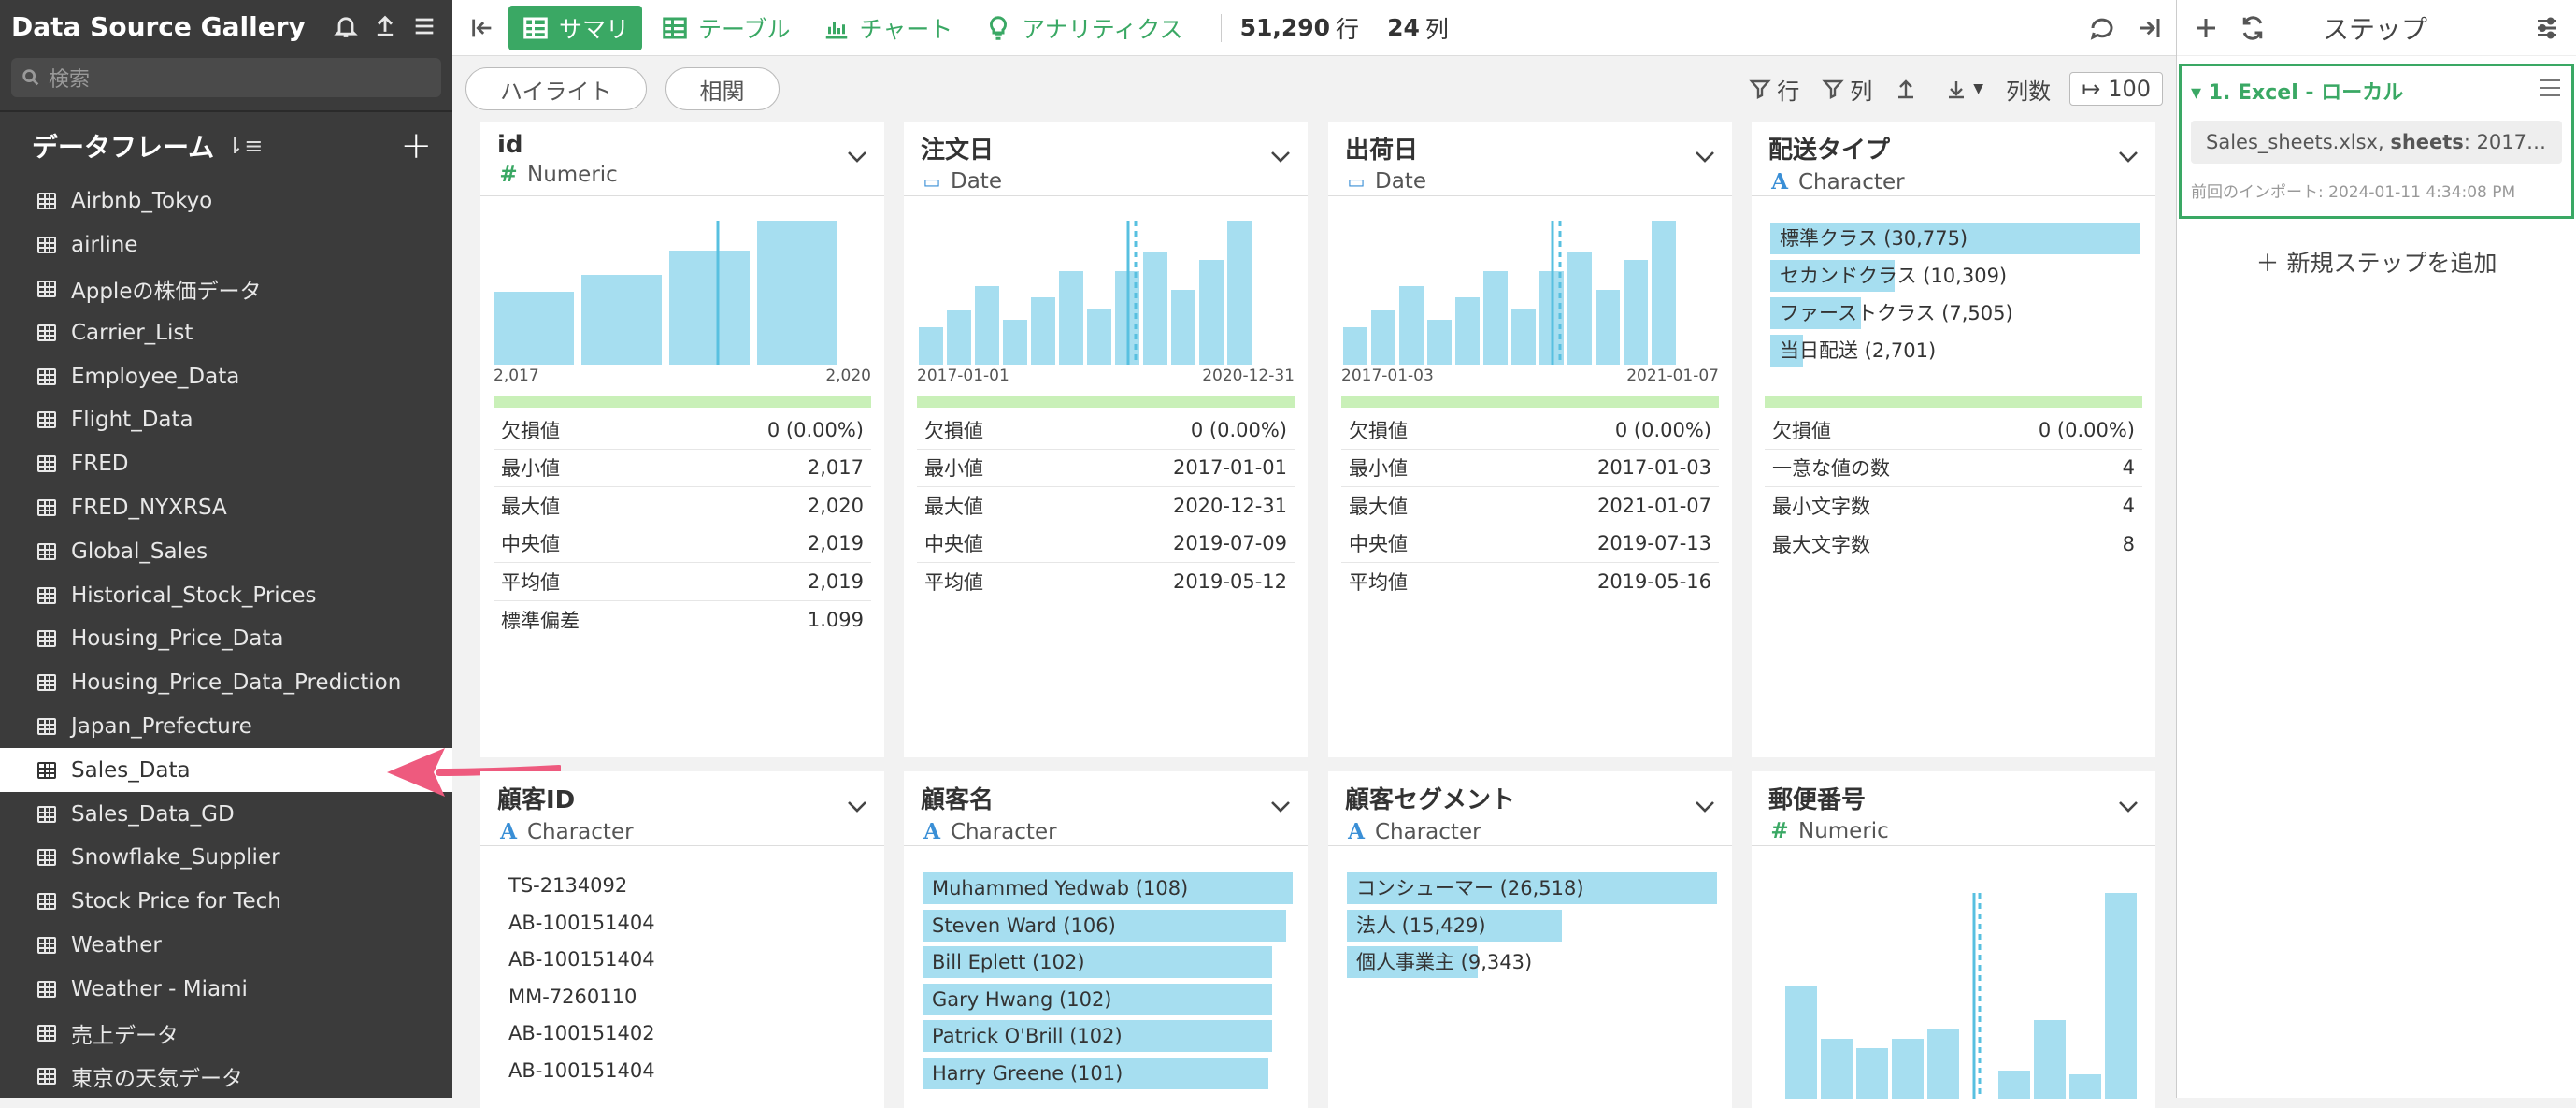  What do you see at coordinates (2271, 264) in the screenshot?
I see `plus-icon: ＋` at bounding box center [2271, 264].